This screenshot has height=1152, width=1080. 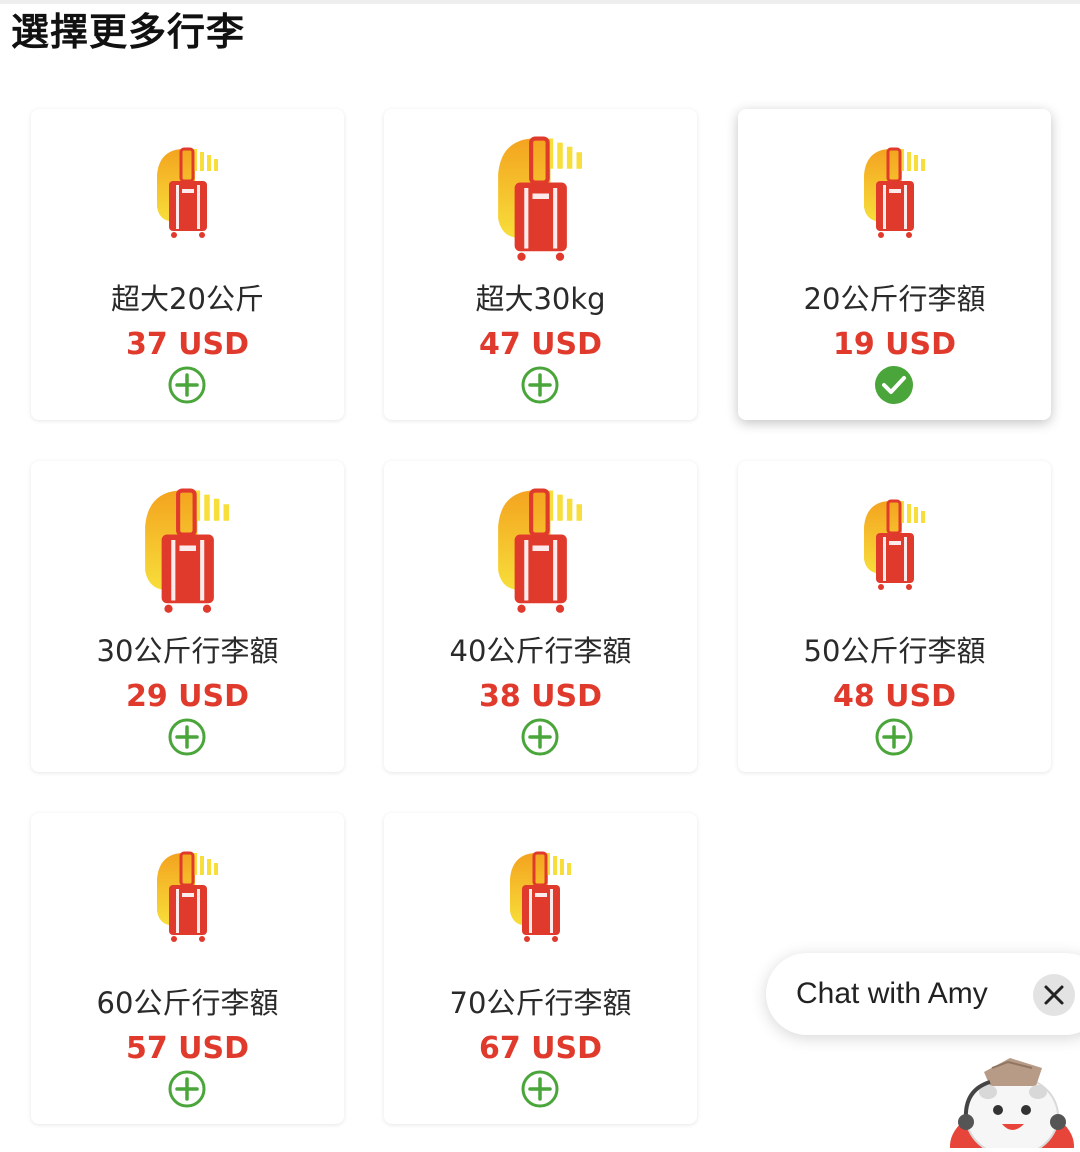 I want to click on chat-label: Chat with Amy, so click(x=892, y=994).